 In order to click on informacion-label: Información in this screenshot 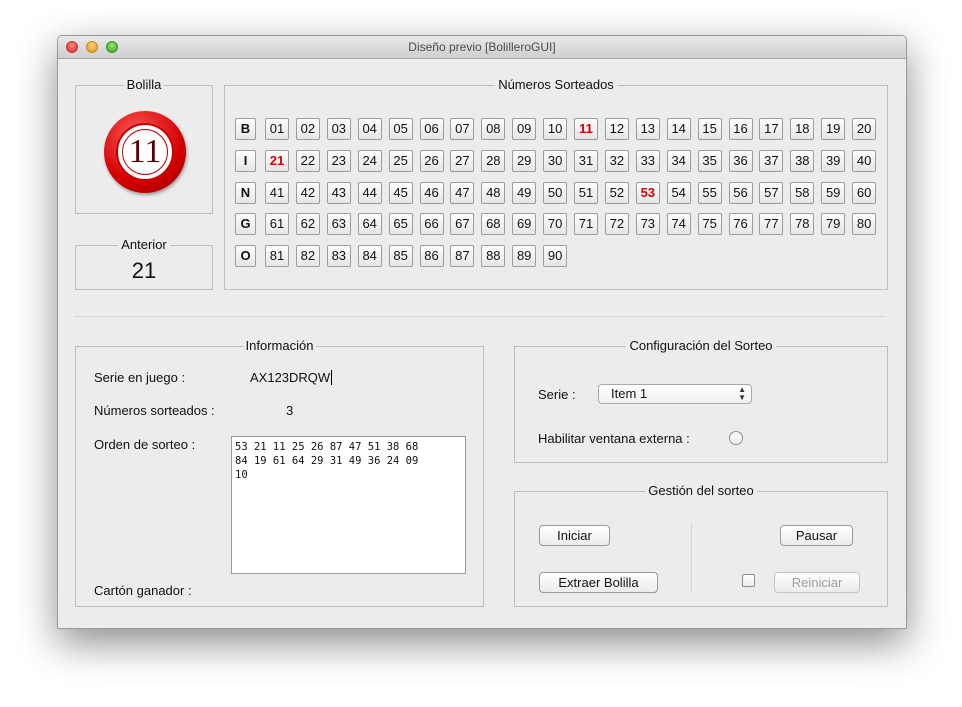, I will do `click(279, 345)`.